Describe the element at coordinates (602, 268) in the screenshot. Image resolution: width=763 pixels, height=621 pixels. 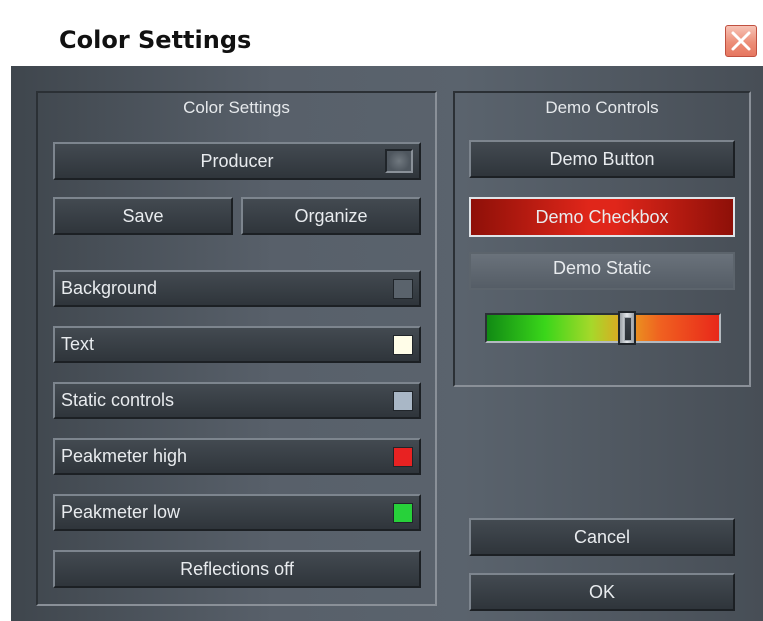
I see `demo-static-label: Demo Static` at that location.